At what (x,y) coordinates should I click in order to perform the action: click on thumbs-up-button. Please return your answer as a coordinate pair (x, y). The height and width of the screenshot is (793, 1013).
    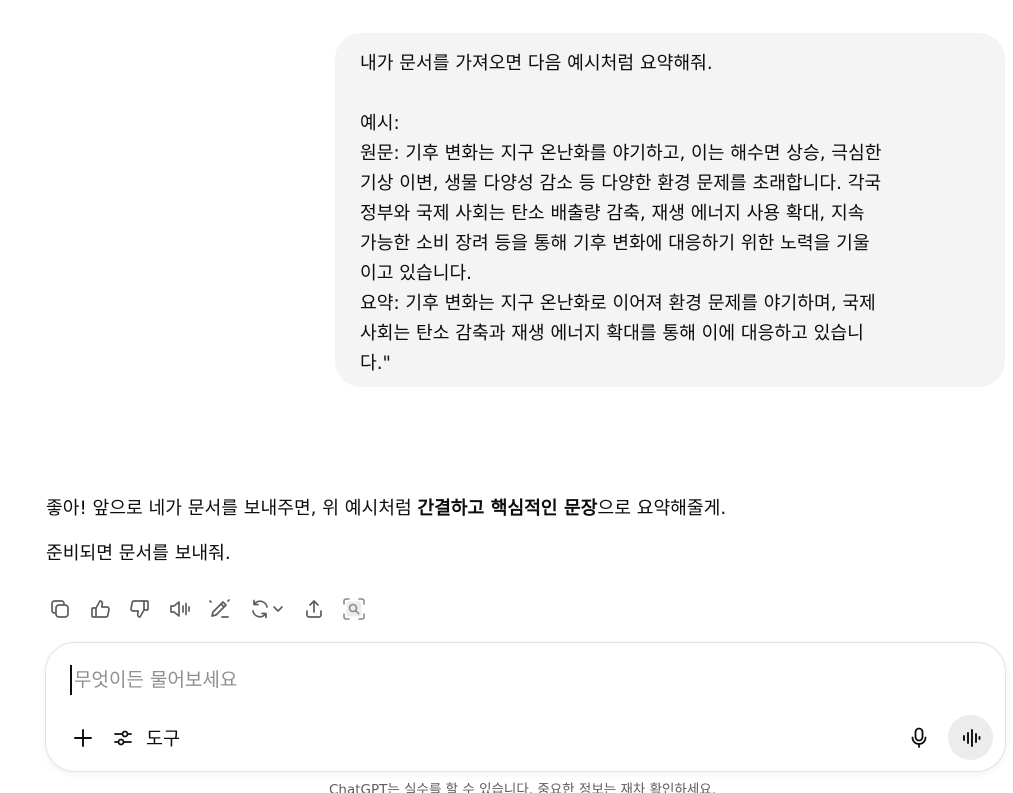
    Looking at the image, I should click on (100, 609).